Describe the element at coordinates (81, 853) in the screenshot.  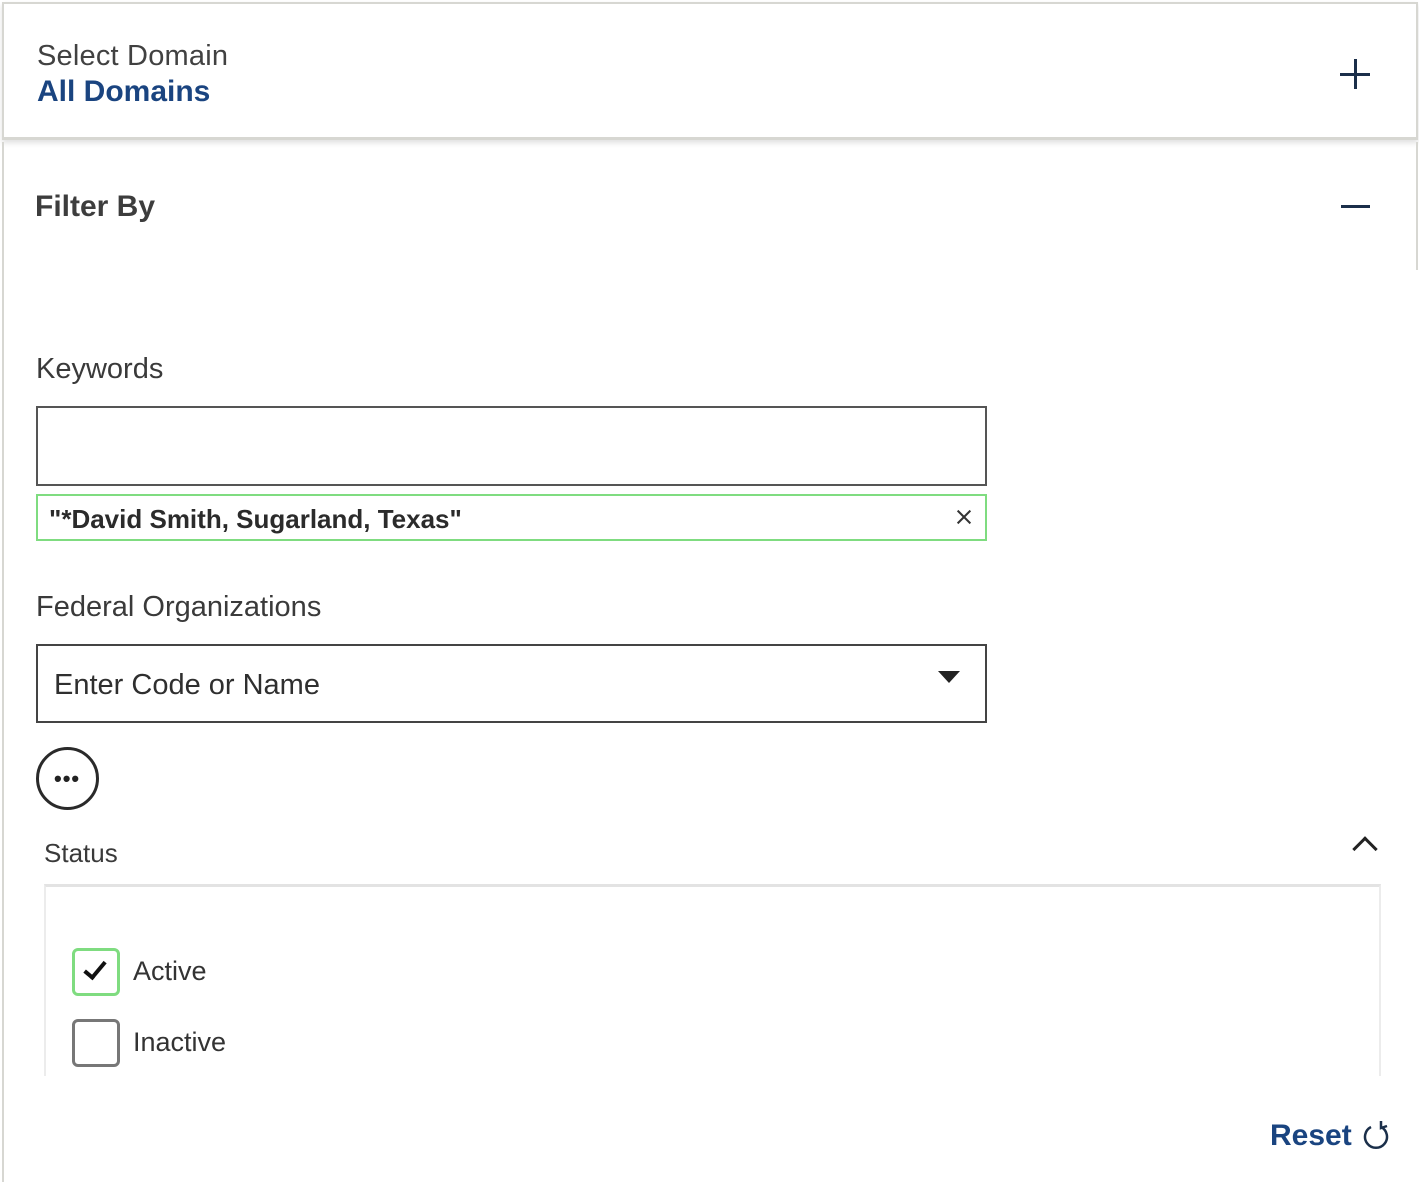
I see `status-label: Status` at that location.